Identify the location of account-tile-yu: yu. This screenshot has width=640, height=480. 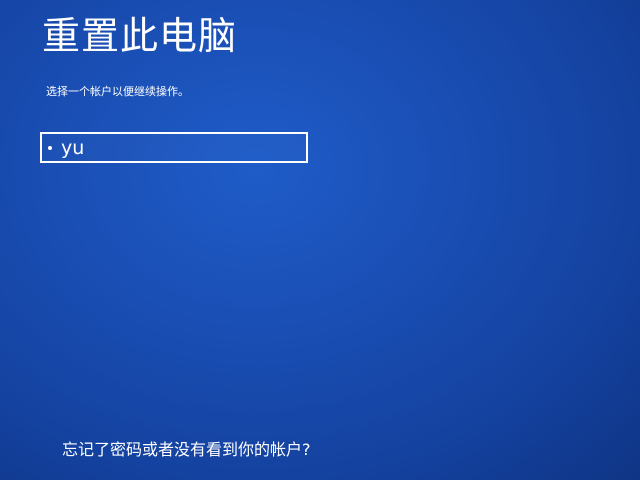
(174, 147).